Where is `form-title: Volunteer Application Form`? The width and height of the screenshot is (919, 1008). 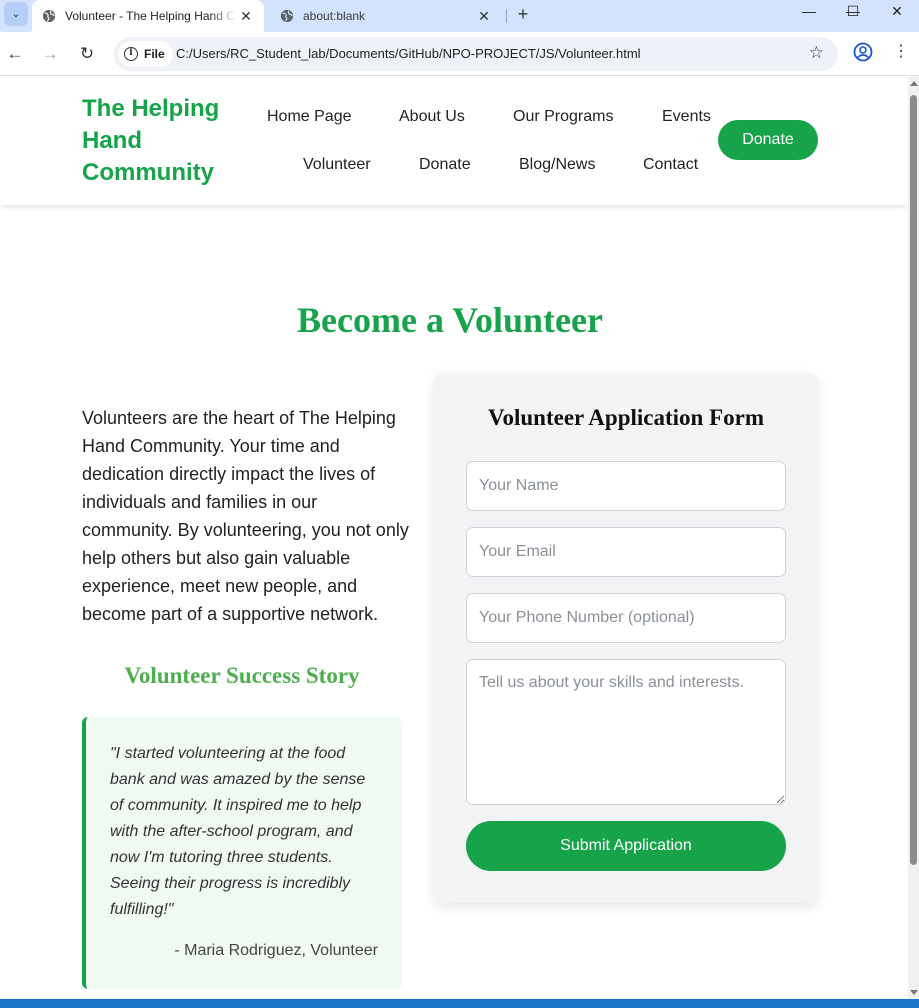
form-title: Volunteer Application Form is located at coordinates (625, 417).